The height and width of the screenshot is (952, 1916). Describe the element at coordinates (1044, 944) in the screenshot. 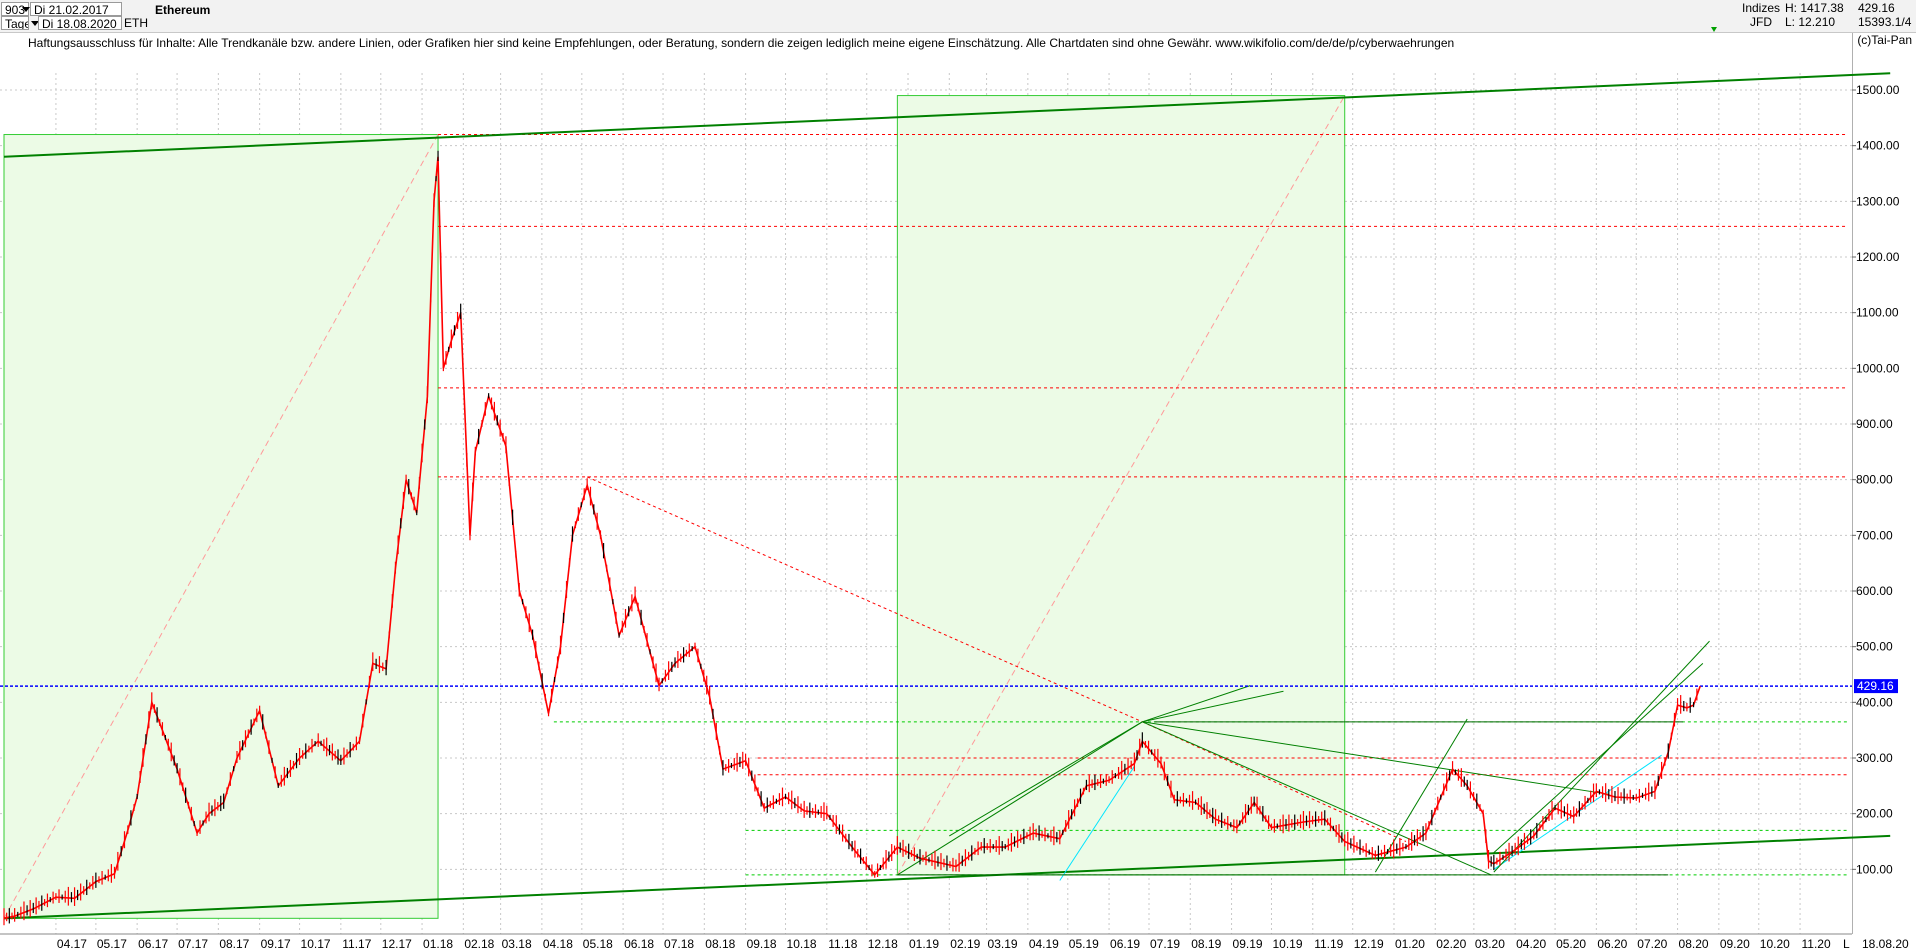

I see `x-tick-label: 04.19` at that location.